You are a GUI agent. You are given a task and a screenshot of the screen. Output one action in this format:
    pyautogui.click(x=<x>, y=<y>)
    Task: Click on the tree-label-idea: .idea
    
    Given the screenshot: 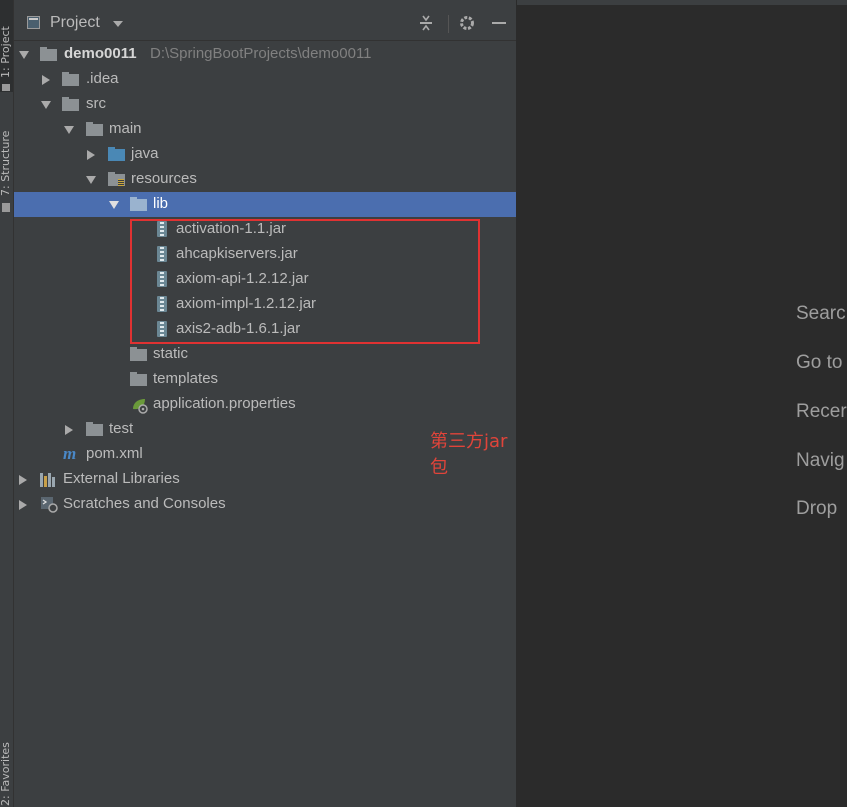 What is the action you would take?
    pyautogui.click(x=102, y=78)
    